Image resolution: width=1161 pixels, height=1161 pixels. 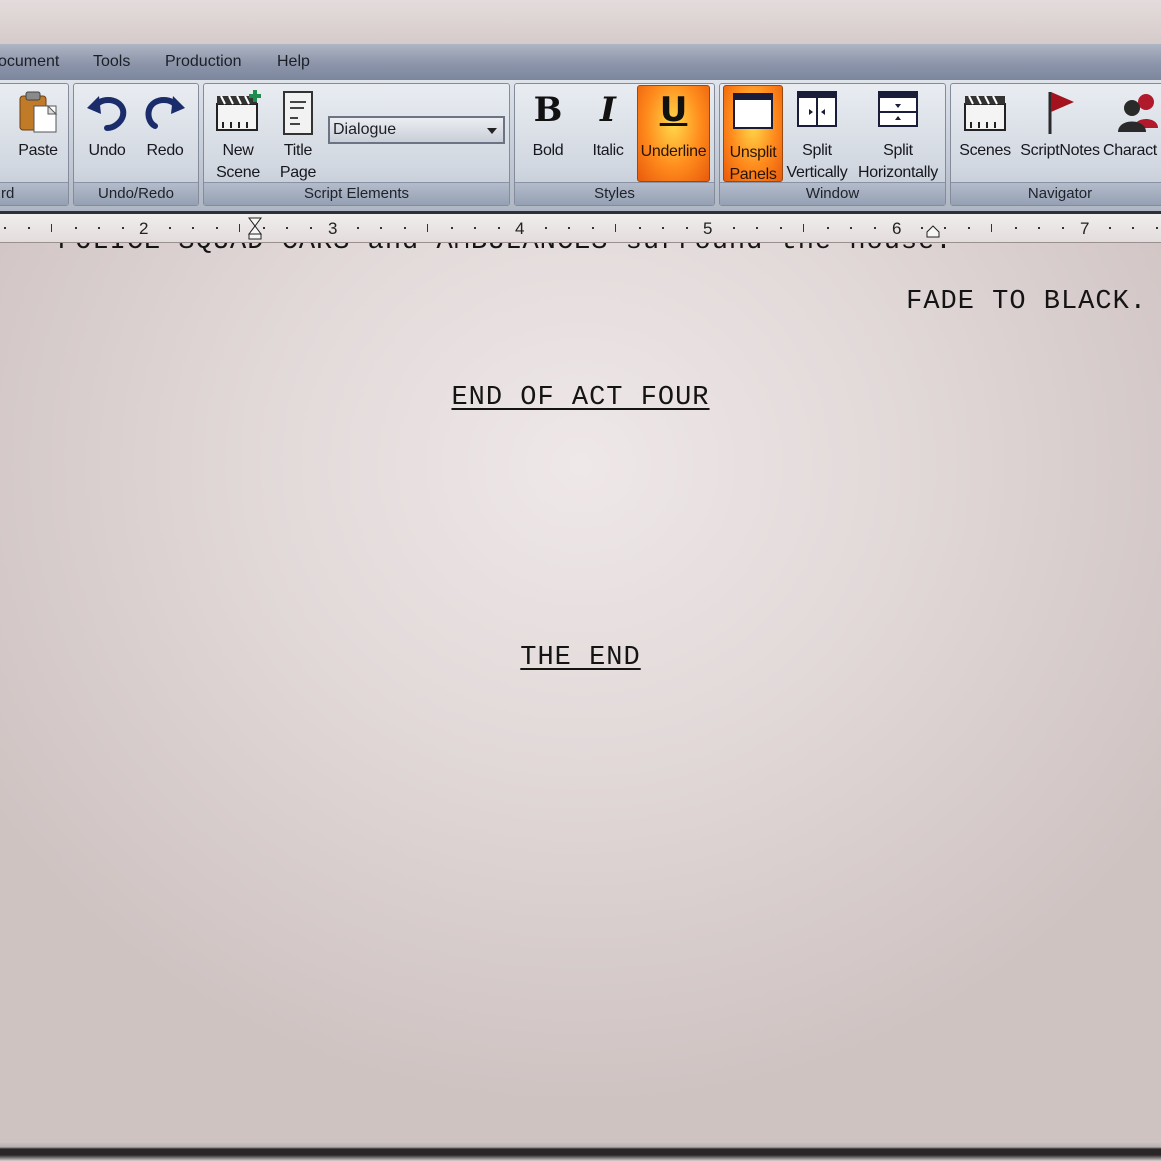 What do you see at coordinates (298, 161) in the screenshot?
I see `title-page-label: Title Page` at bounding box center [298, 161].